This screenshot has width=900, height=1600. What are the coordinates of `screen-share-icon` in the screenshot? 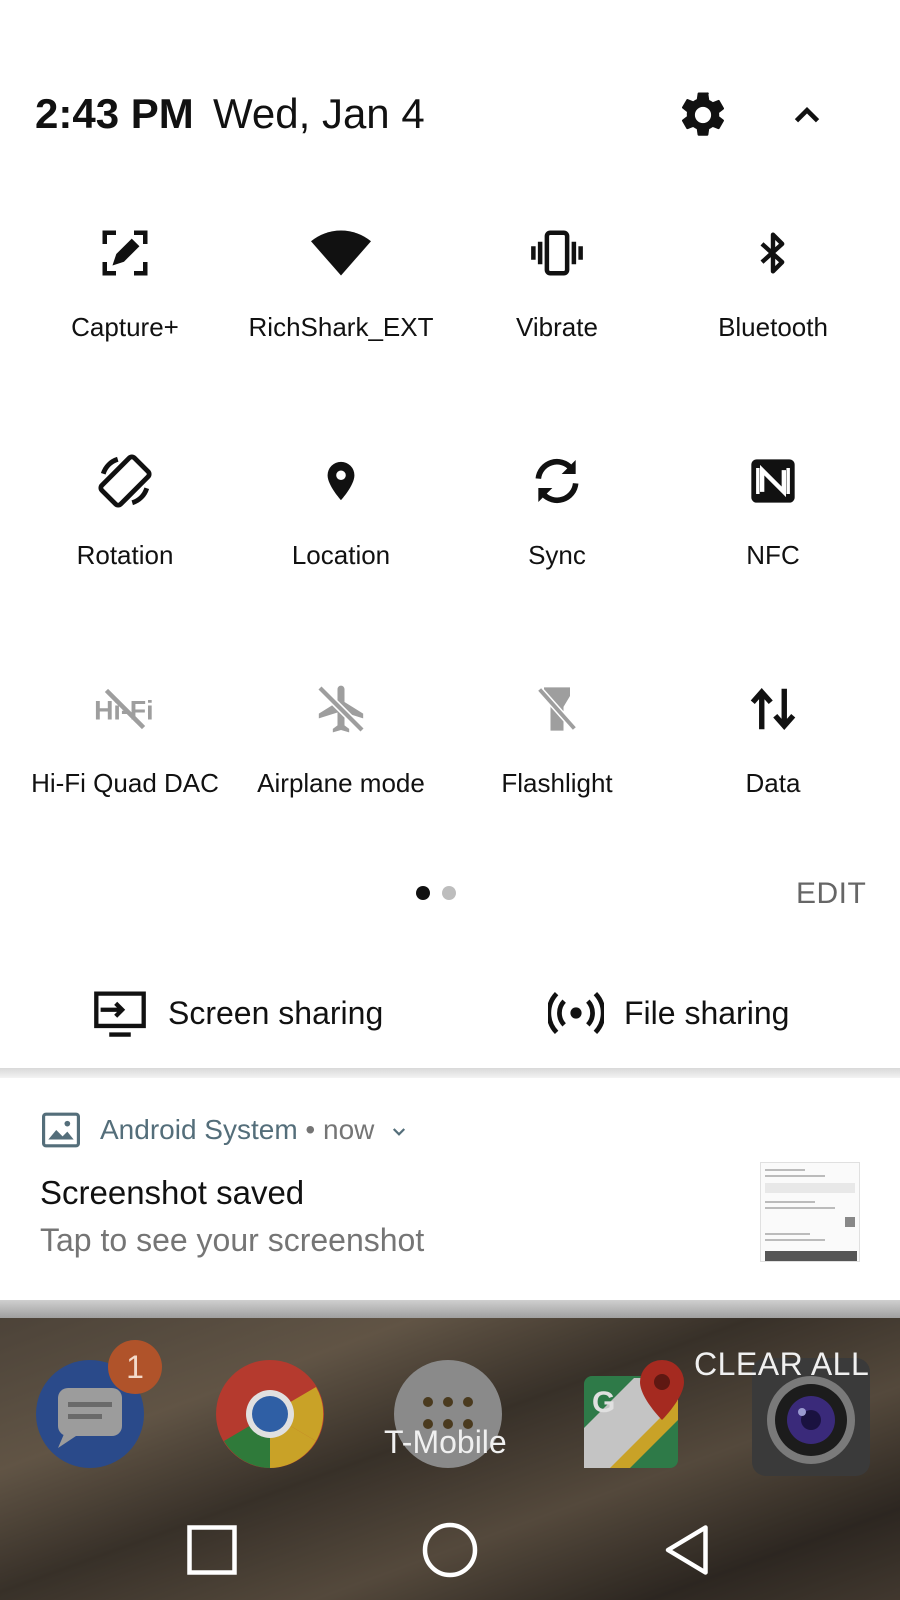 It's located at (120, 1013).